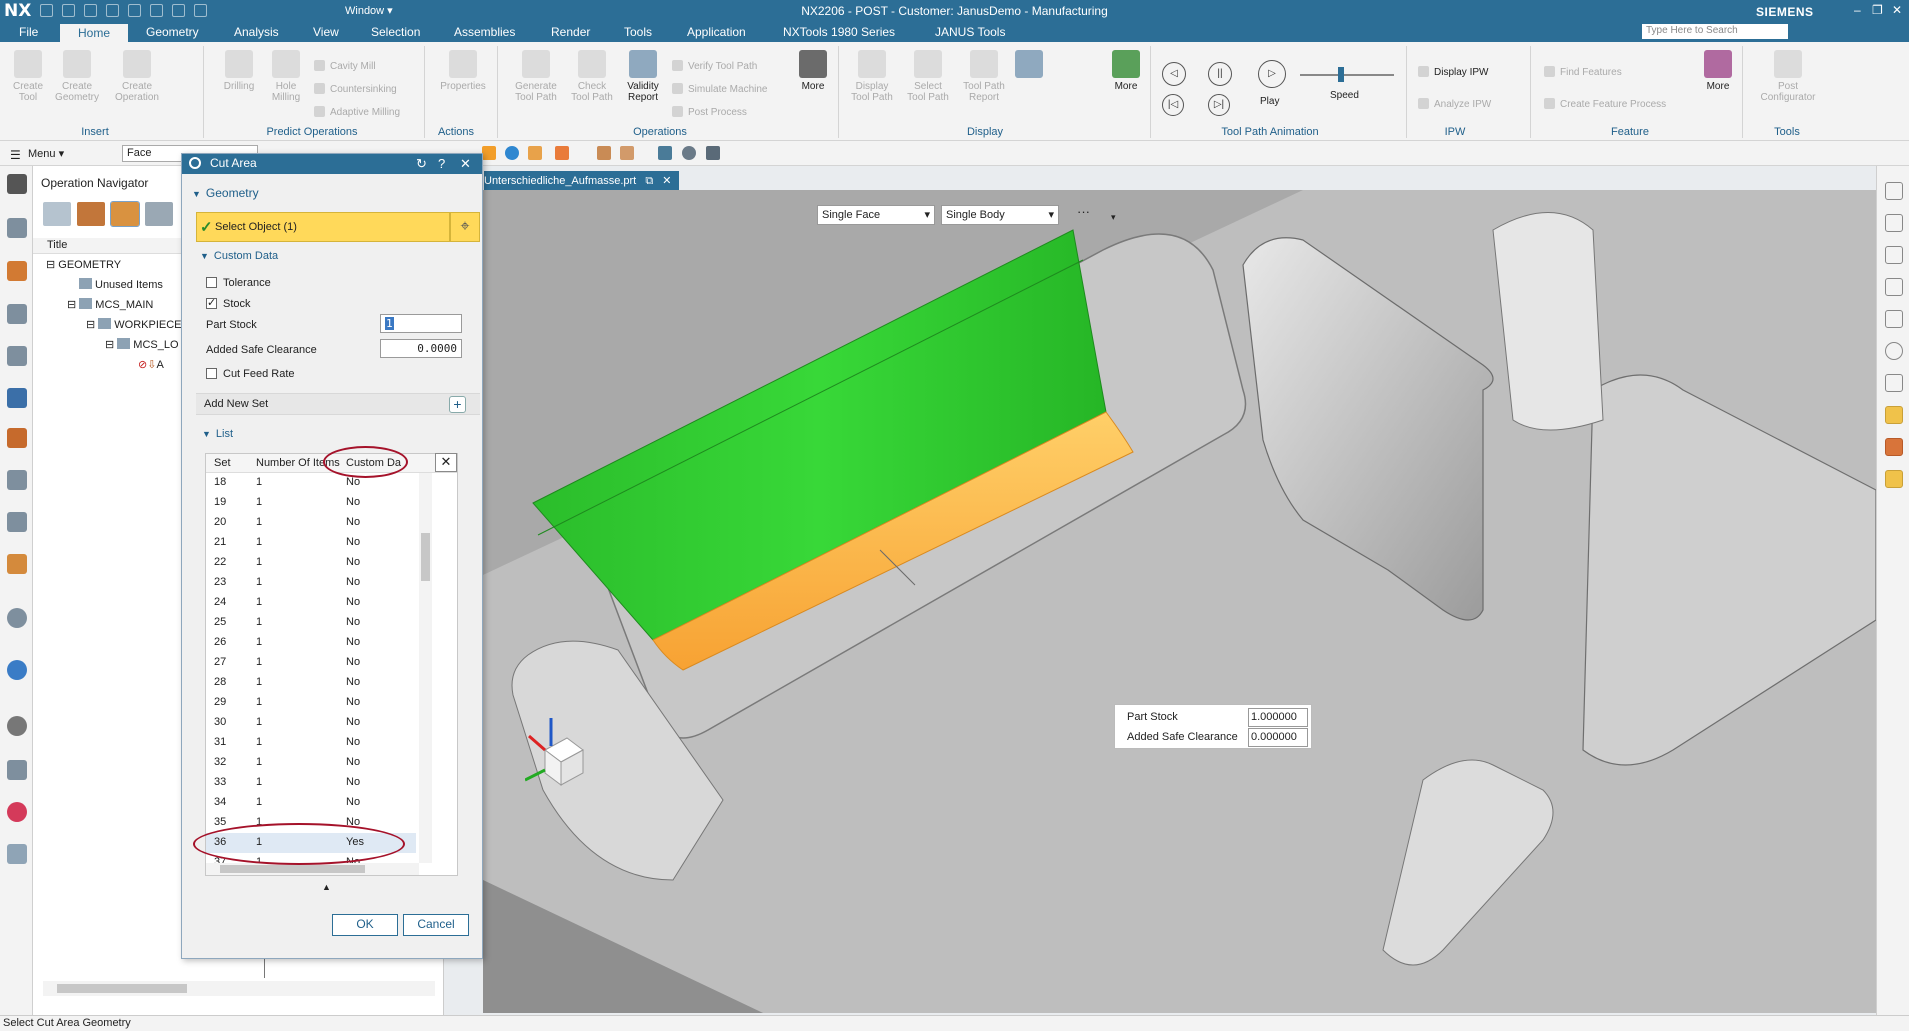 The height and width of the screenshot is (1031, 1909). Describe the element at coordinates (1219, 105) in the screenshot. I see `forward-icon: ▷|` at that location.